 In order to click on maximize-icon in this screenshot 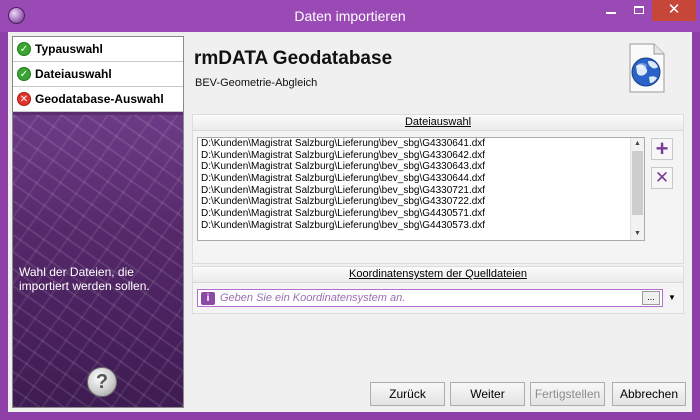, I will do `click(638, 10)`.